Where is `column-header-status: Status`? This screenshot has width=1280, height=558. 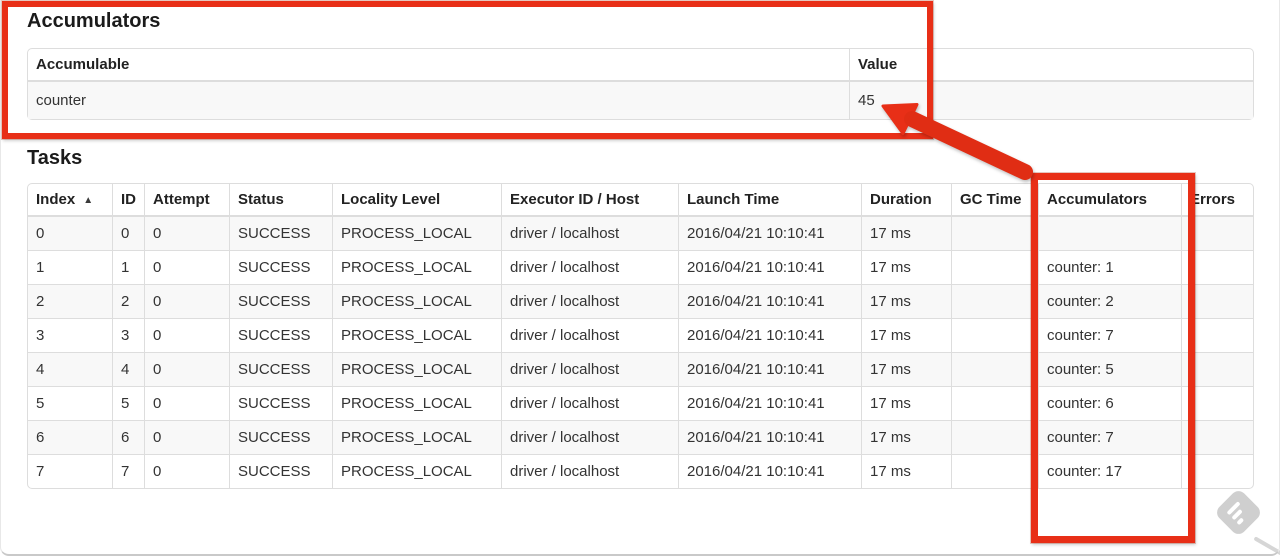
column-header-status: Status is located at coordinates (280, 200).